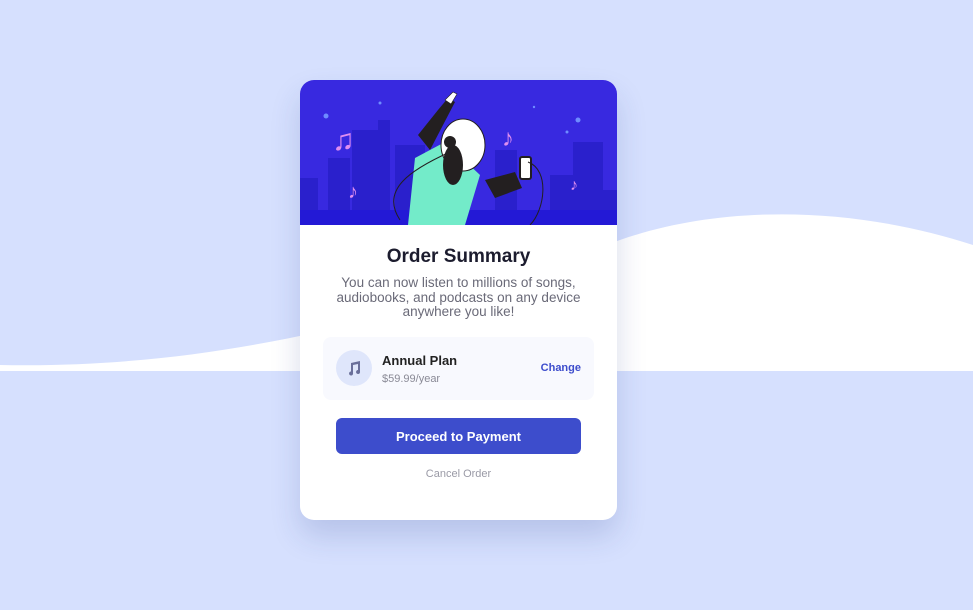 The image size is (973, 610). Describe the element at coordinates (561, 368) in the screenshot. I see `change-plan-link: Change` at that location.